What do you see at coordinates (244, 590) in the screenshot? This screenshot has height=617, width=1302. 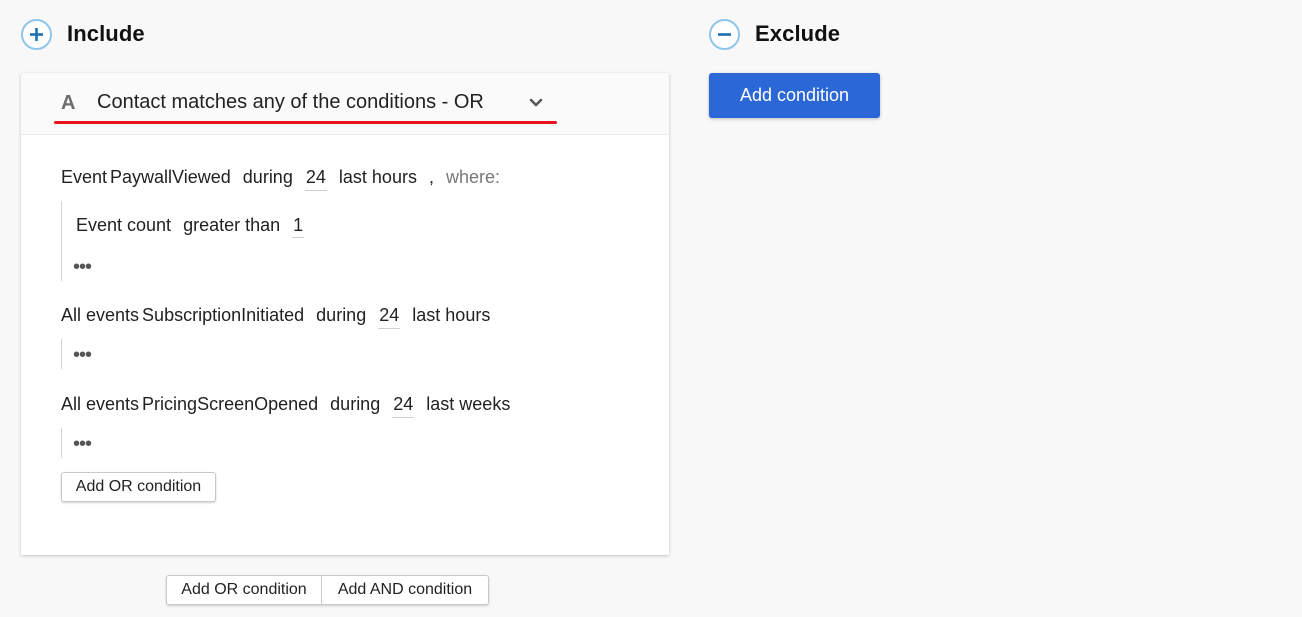 I see `add-or-group-button: Add OR condition` at bounding box center [244, 590].